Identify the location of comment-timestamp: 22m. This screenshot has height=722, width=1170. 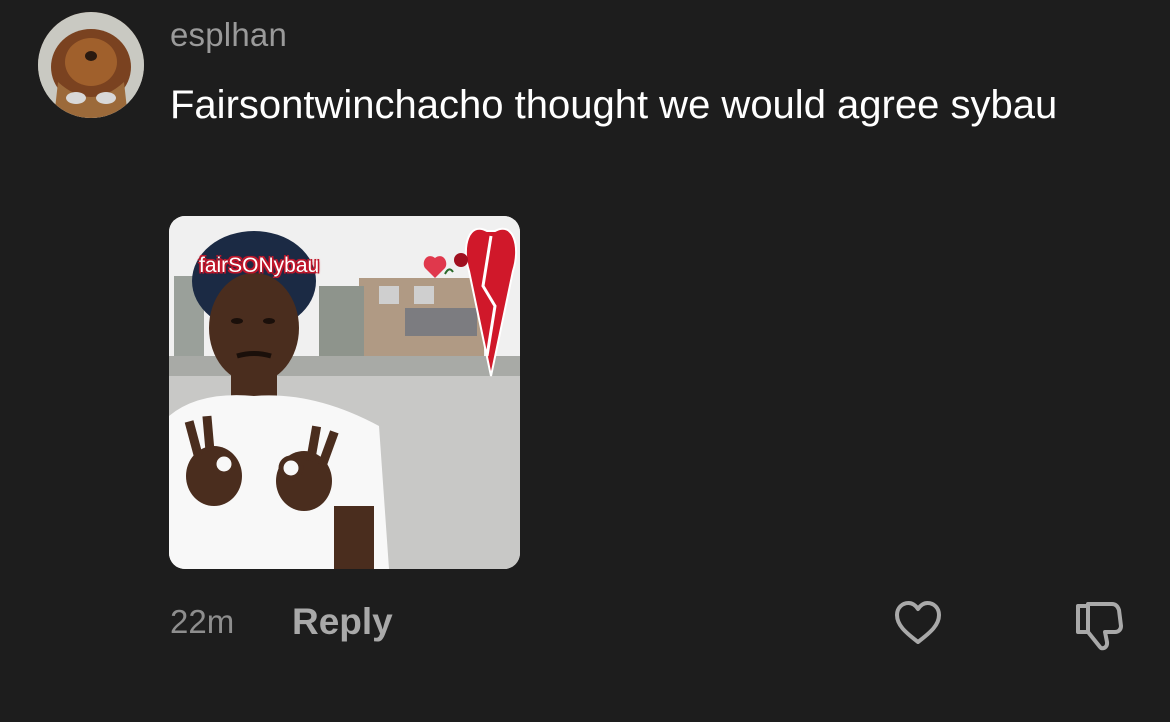
(202, 621).